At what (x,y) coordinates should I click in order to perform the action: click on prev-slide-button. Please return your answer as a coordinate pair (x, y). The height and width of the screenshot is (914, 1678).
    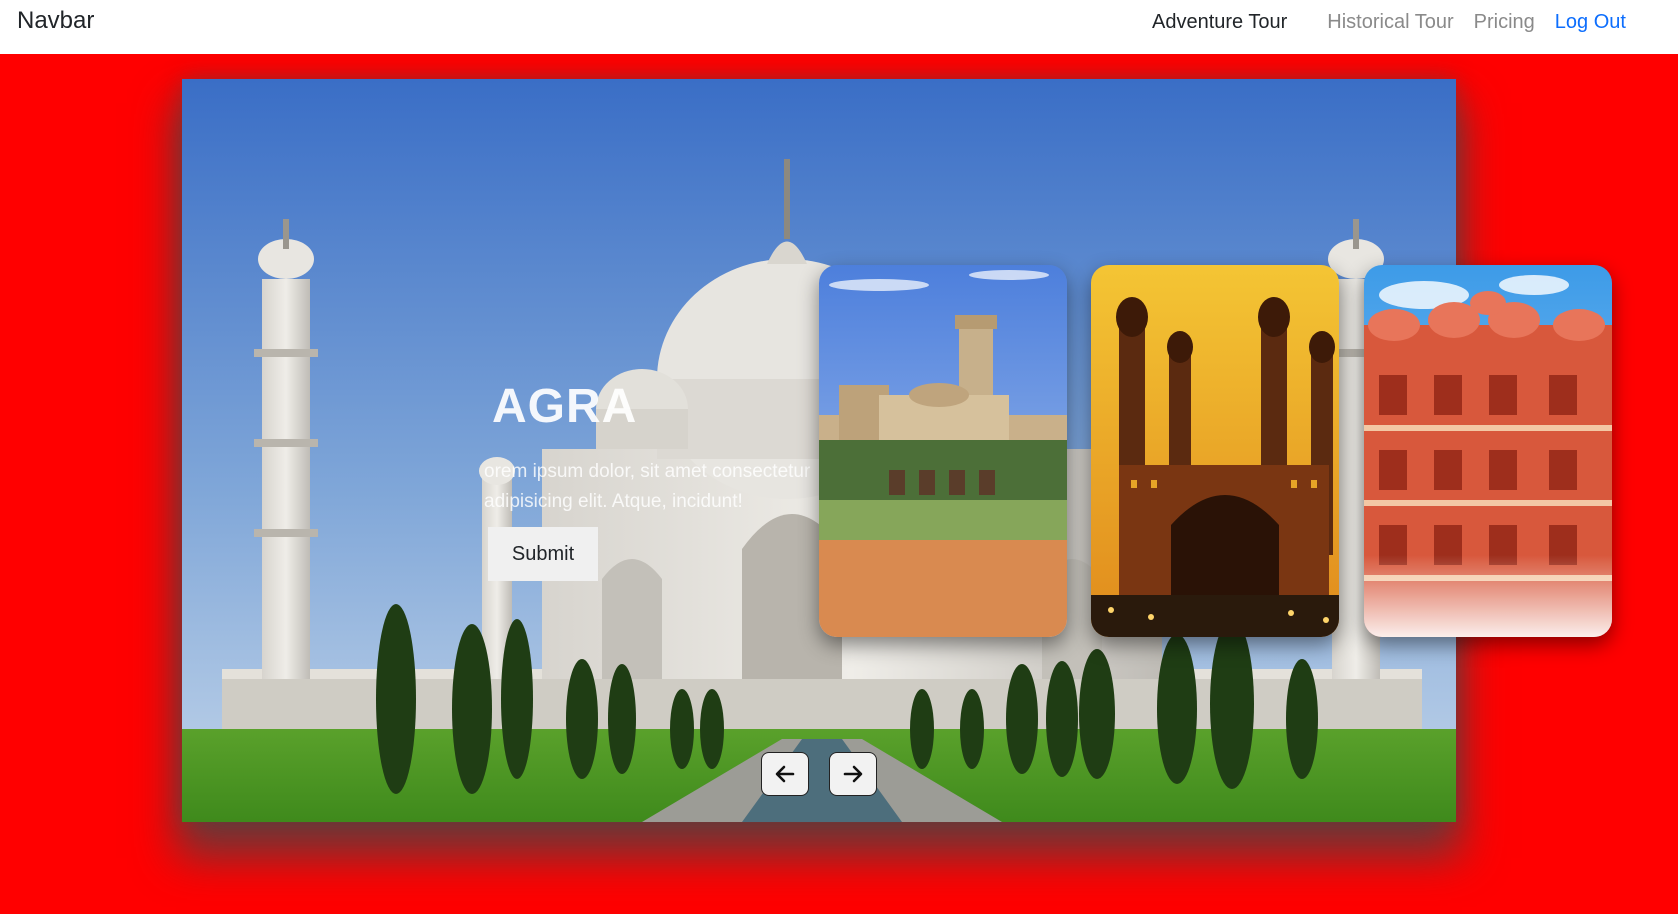
    Looking at the image, I should click on (785, 774).